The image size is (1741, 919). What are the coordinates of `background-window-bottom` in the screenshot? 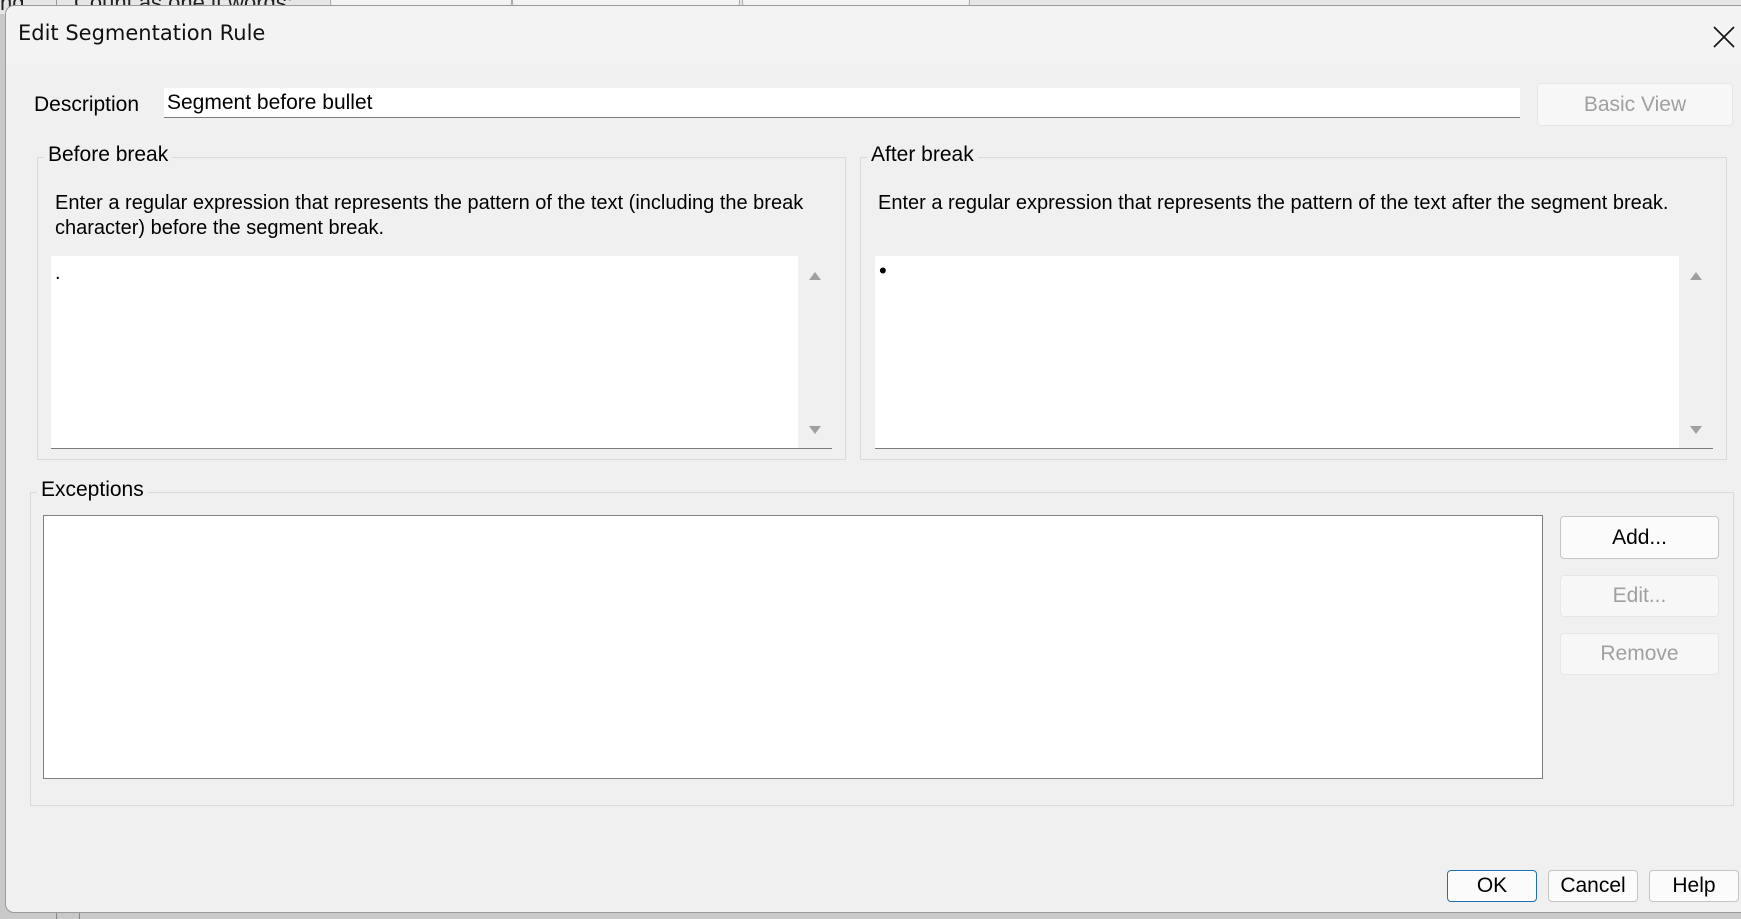 It's located at (870, 916).